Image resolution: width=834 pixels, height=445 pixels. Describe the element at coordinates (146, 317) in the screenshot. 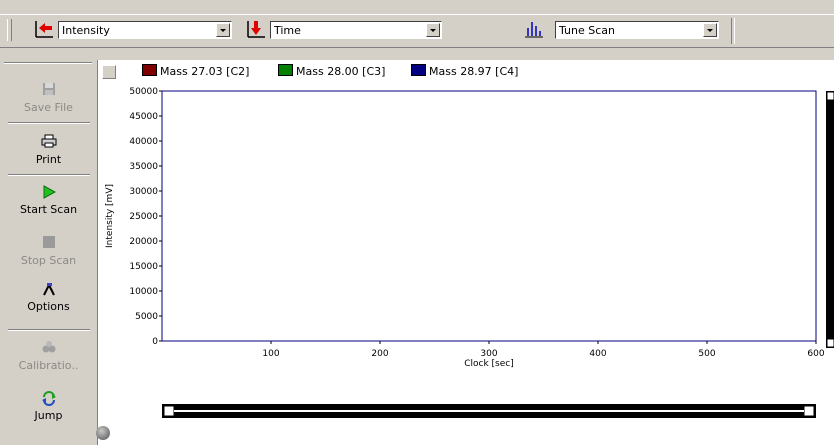

I see `y-tick-label: 5000` at that location.